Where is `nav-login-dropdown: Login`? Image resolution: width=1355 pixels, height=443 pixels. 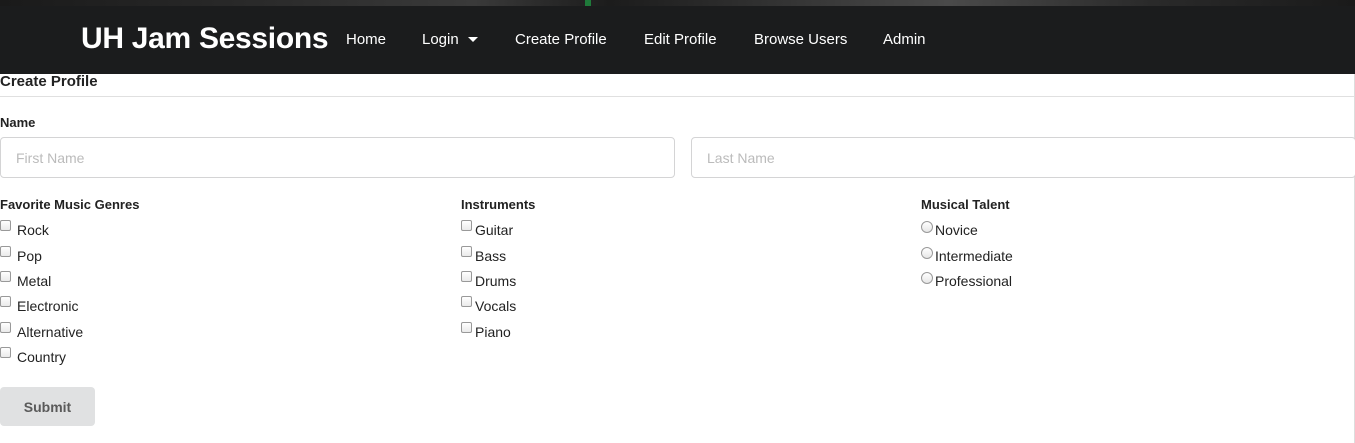 nav-login-dropdown: Login is located at coordinates (450, 39).